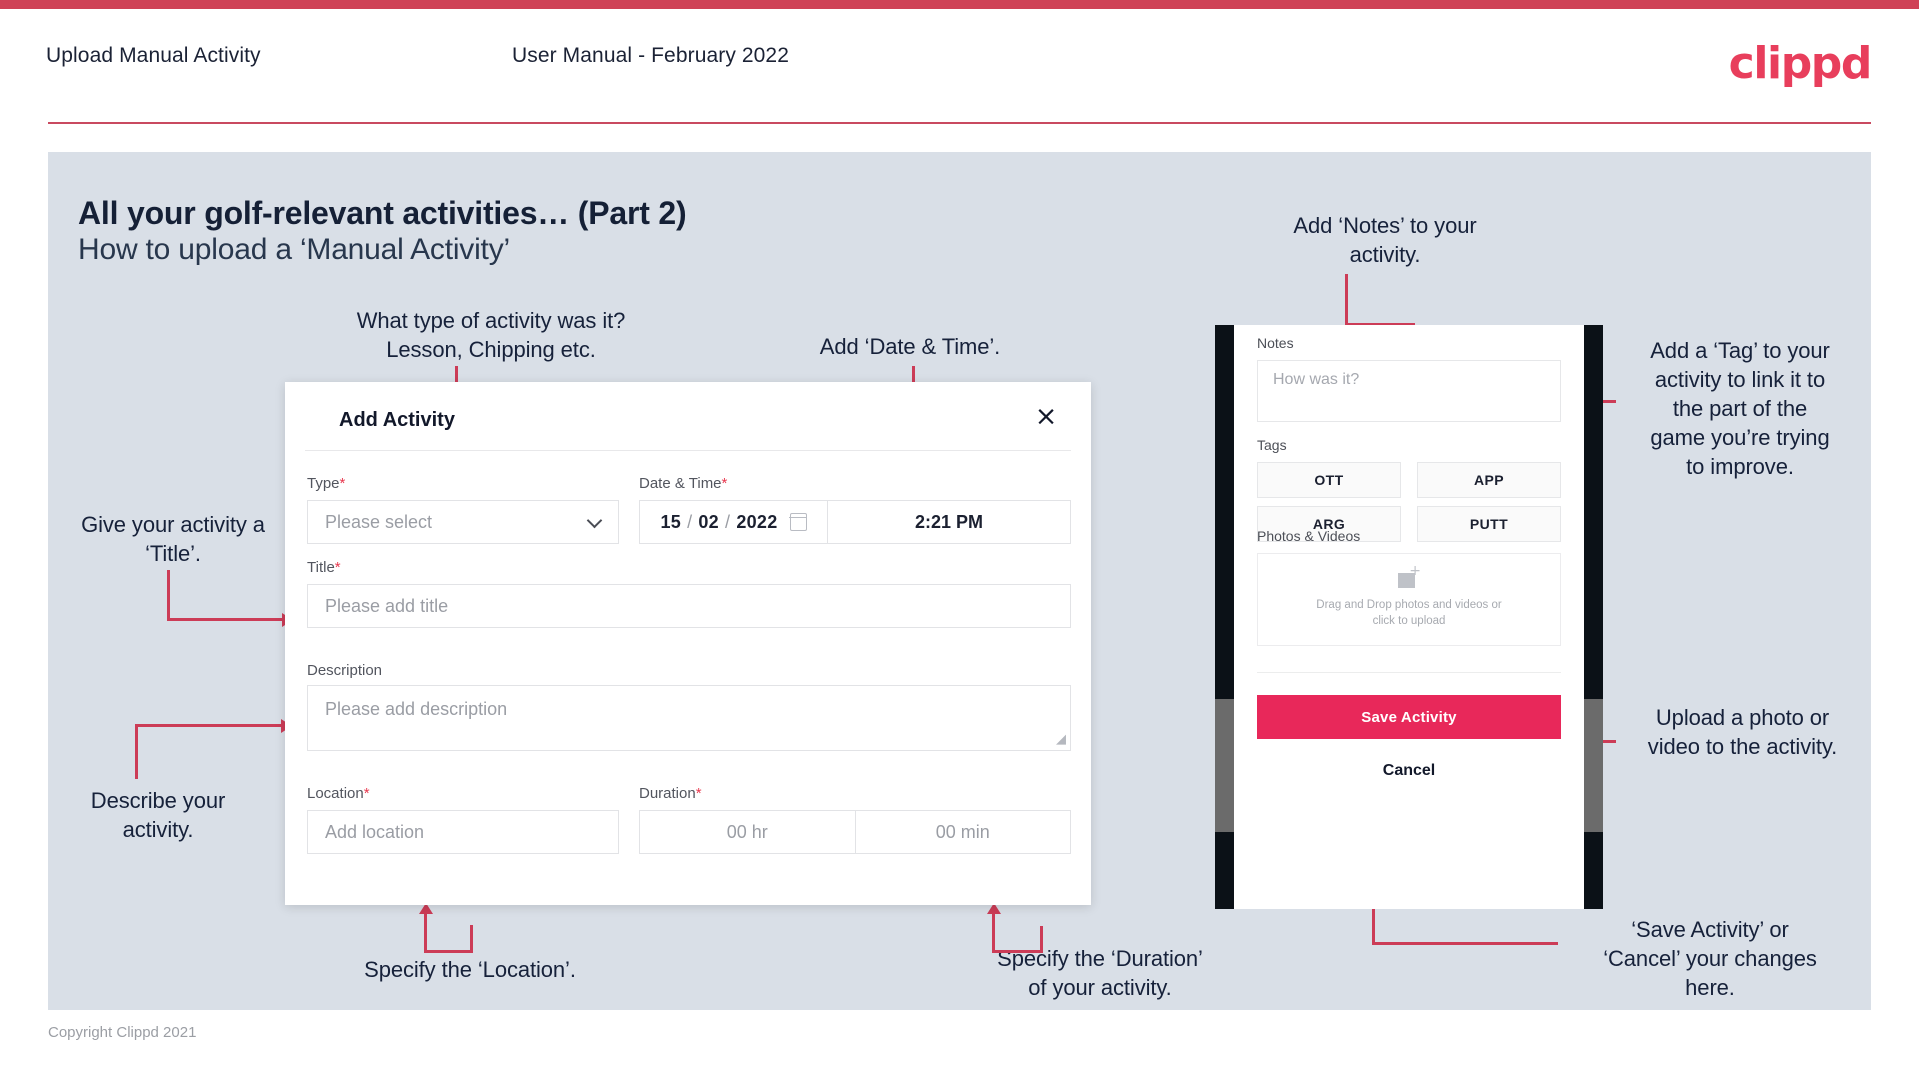  What do you see at coordinates (1800, 63) in the screenshot?
I see `clippd-logo: clippd` at bounding box center [1800, 63].